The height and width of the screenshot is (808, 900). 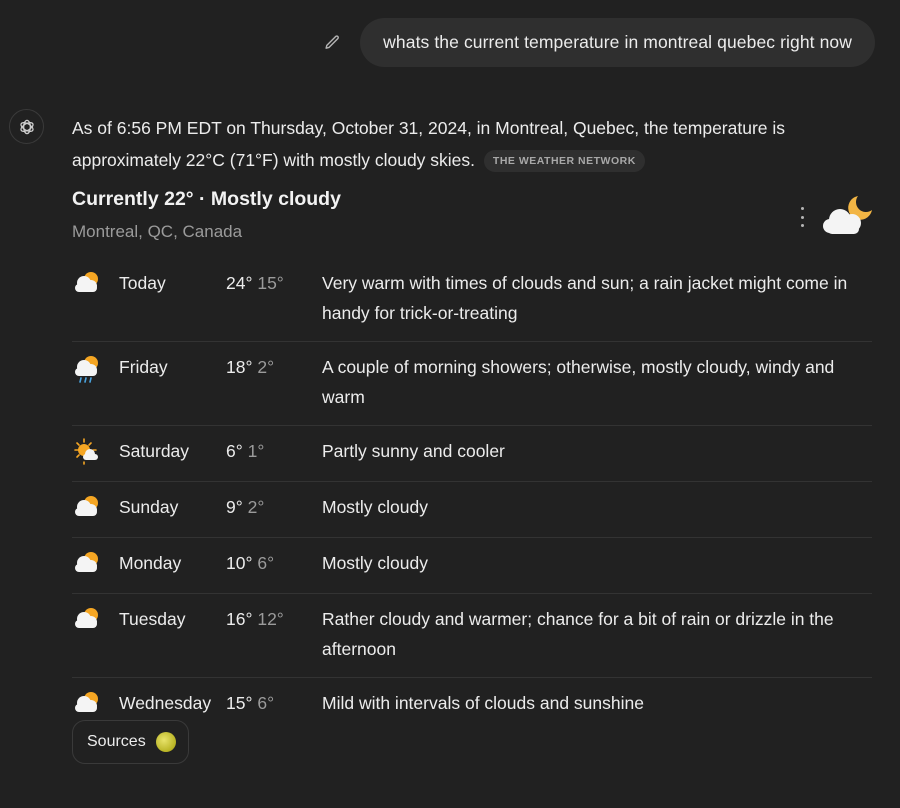 What do you see at coordinates (846, 216) in the screenshot?
I see `cloudy-night-icon` at bounding box center [846, 216].